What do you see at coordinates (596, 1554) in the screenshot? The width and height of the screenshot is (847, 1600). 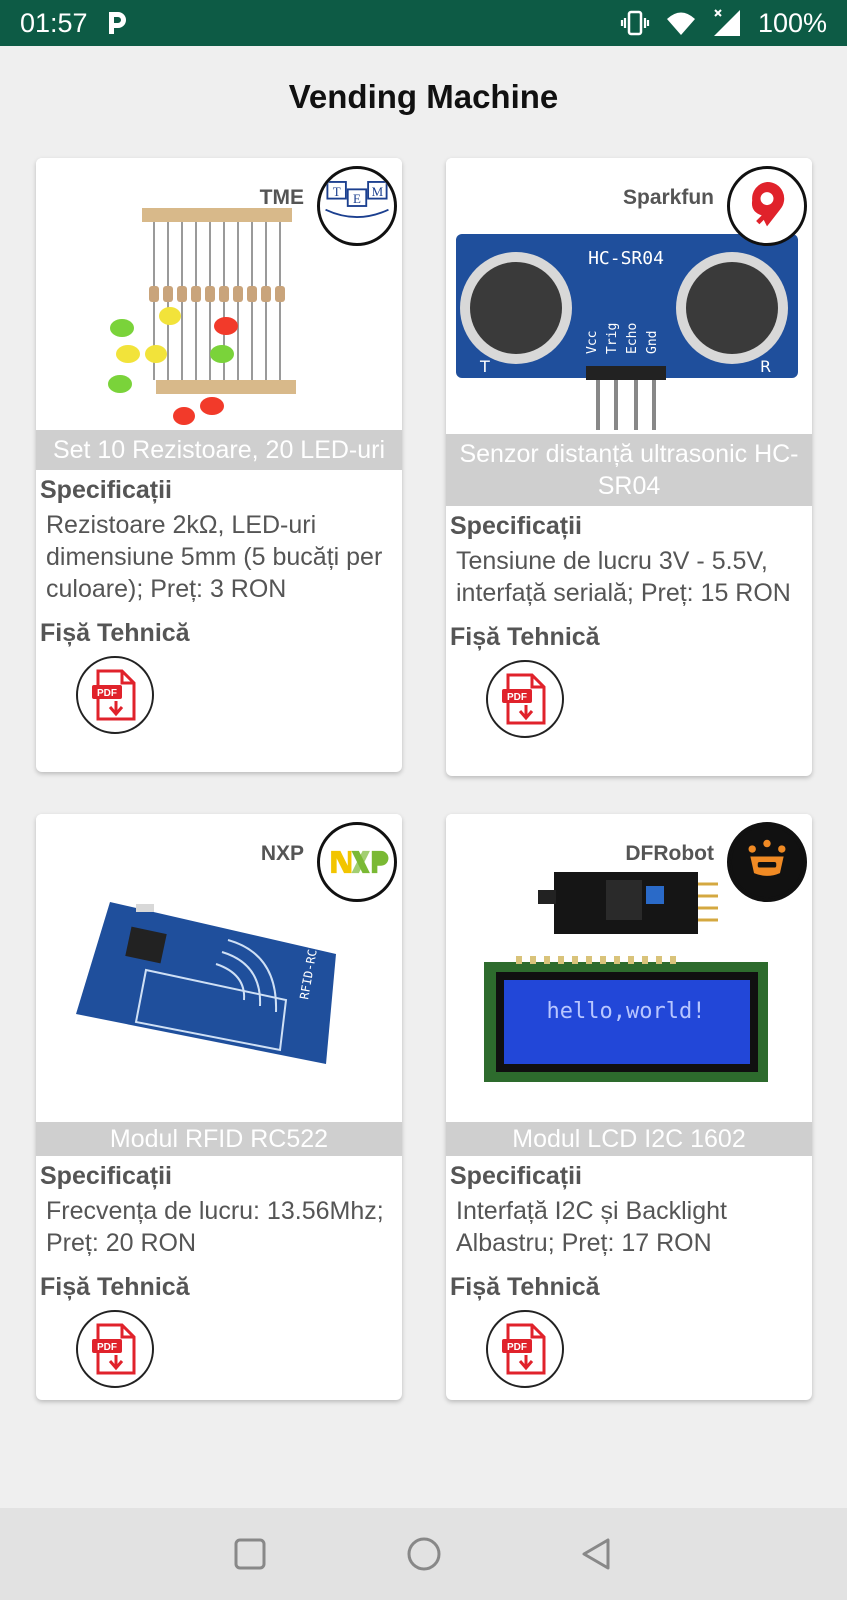 I see `back-button` at bounding box center [596, 1554].